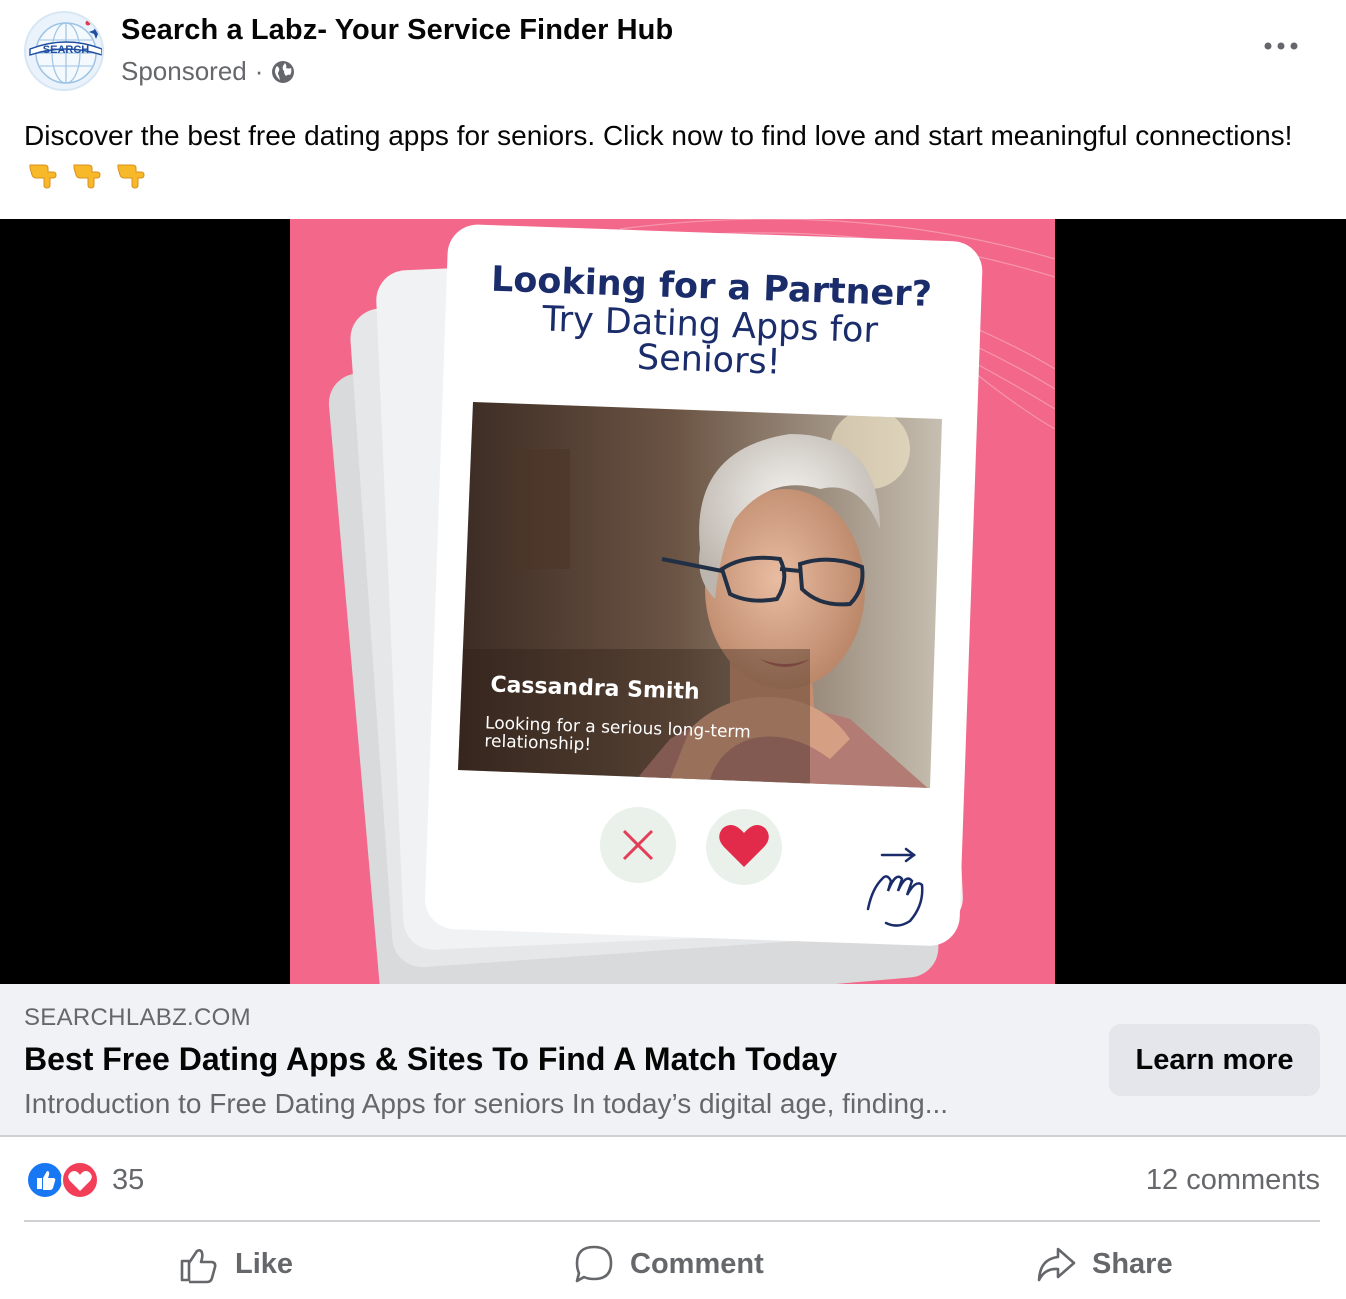 The image size is (1346, 1299). Describe the element at coordinates (283, 72) in the screenshot. I see `globe-icon` at that location.